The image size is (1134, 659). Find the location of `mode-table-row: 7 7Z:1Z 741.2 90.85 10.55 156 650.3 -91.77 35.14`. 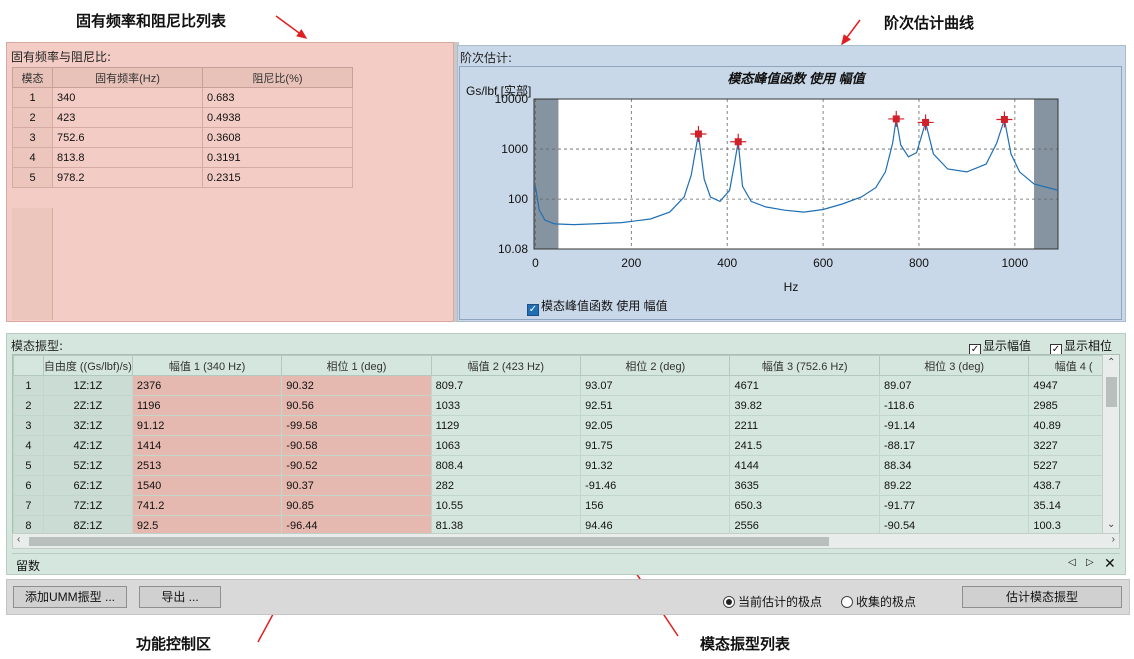

mode-table-row: 7 7Z:1Z 741.2 90.85 10.55 156 650.3 -91.77 35.14 is located at coordinates (566, 505).